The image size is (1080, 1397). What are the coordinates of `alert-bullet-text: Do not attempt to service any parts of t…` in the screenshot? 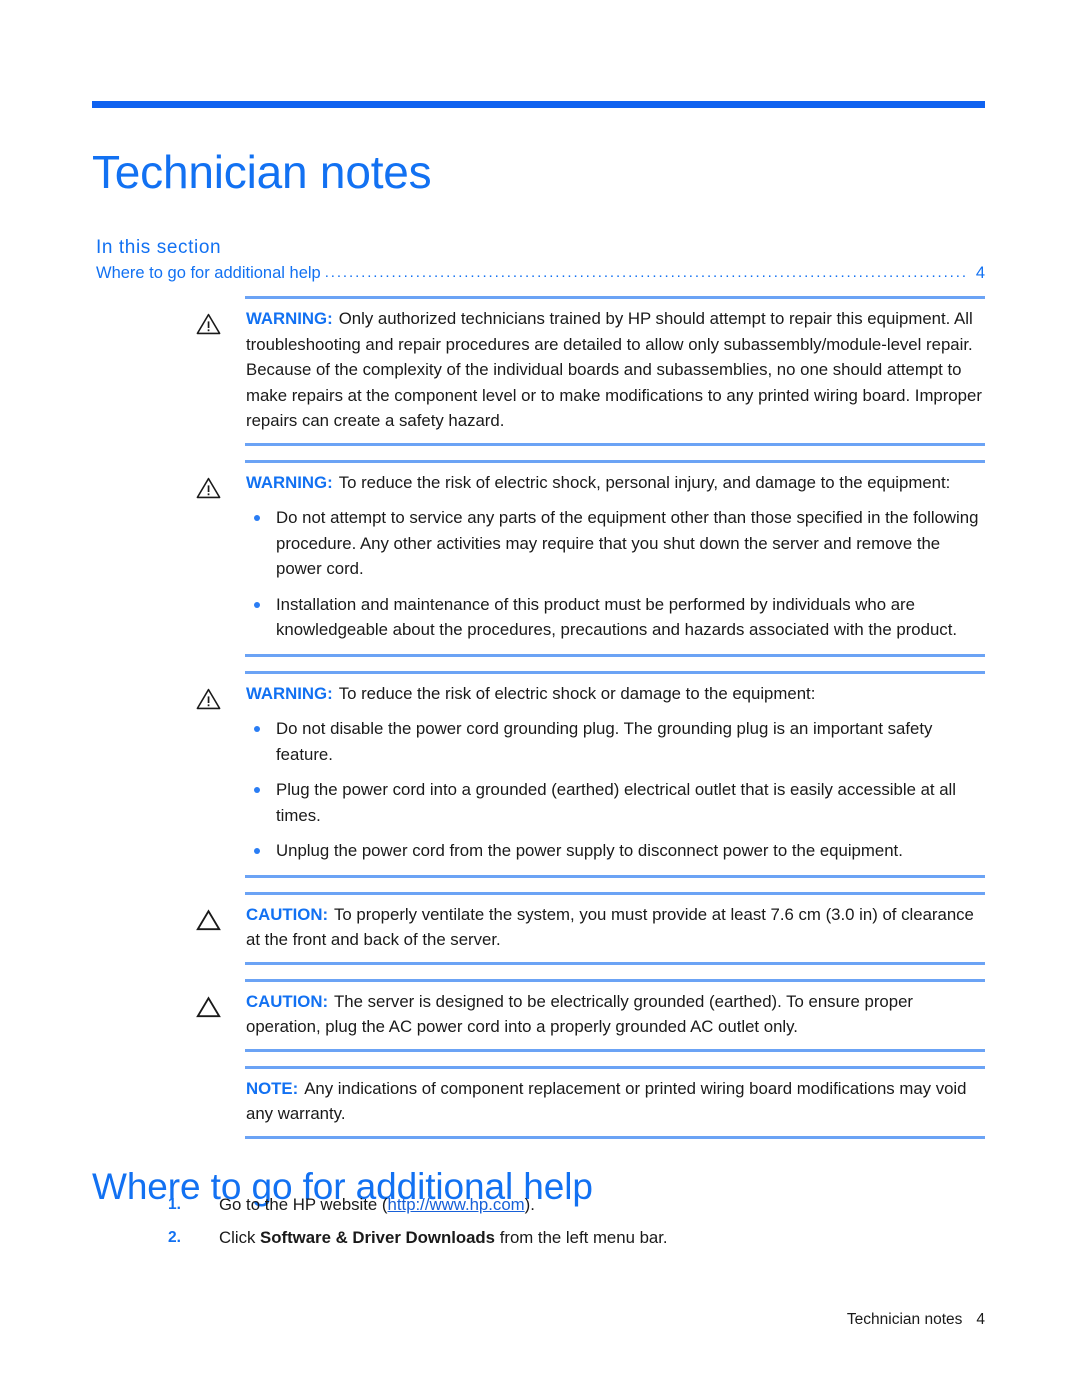 It's located at (627, 543).